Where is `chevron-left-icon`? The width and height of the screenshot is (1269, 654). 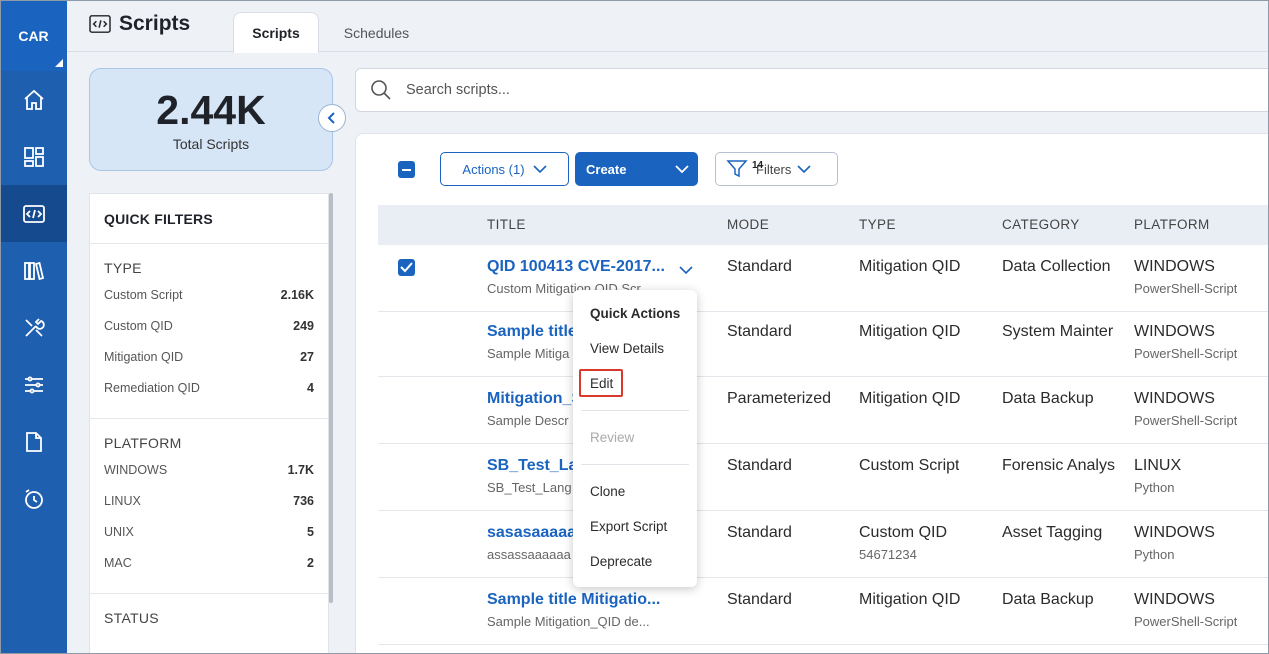 chevron-left-icon is located at coordinates (331, 118).